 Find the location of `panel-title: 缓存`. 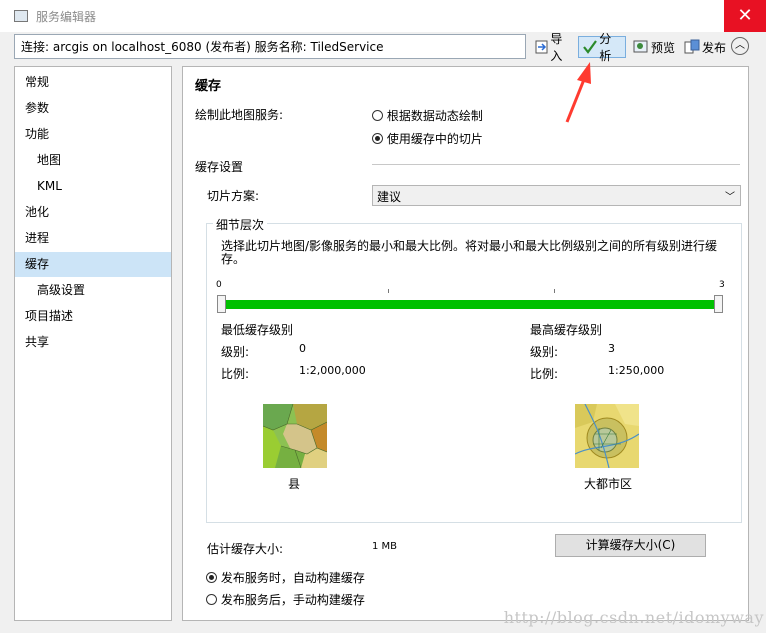

panel-title: 缓存 is located at coordinates (208, 86).